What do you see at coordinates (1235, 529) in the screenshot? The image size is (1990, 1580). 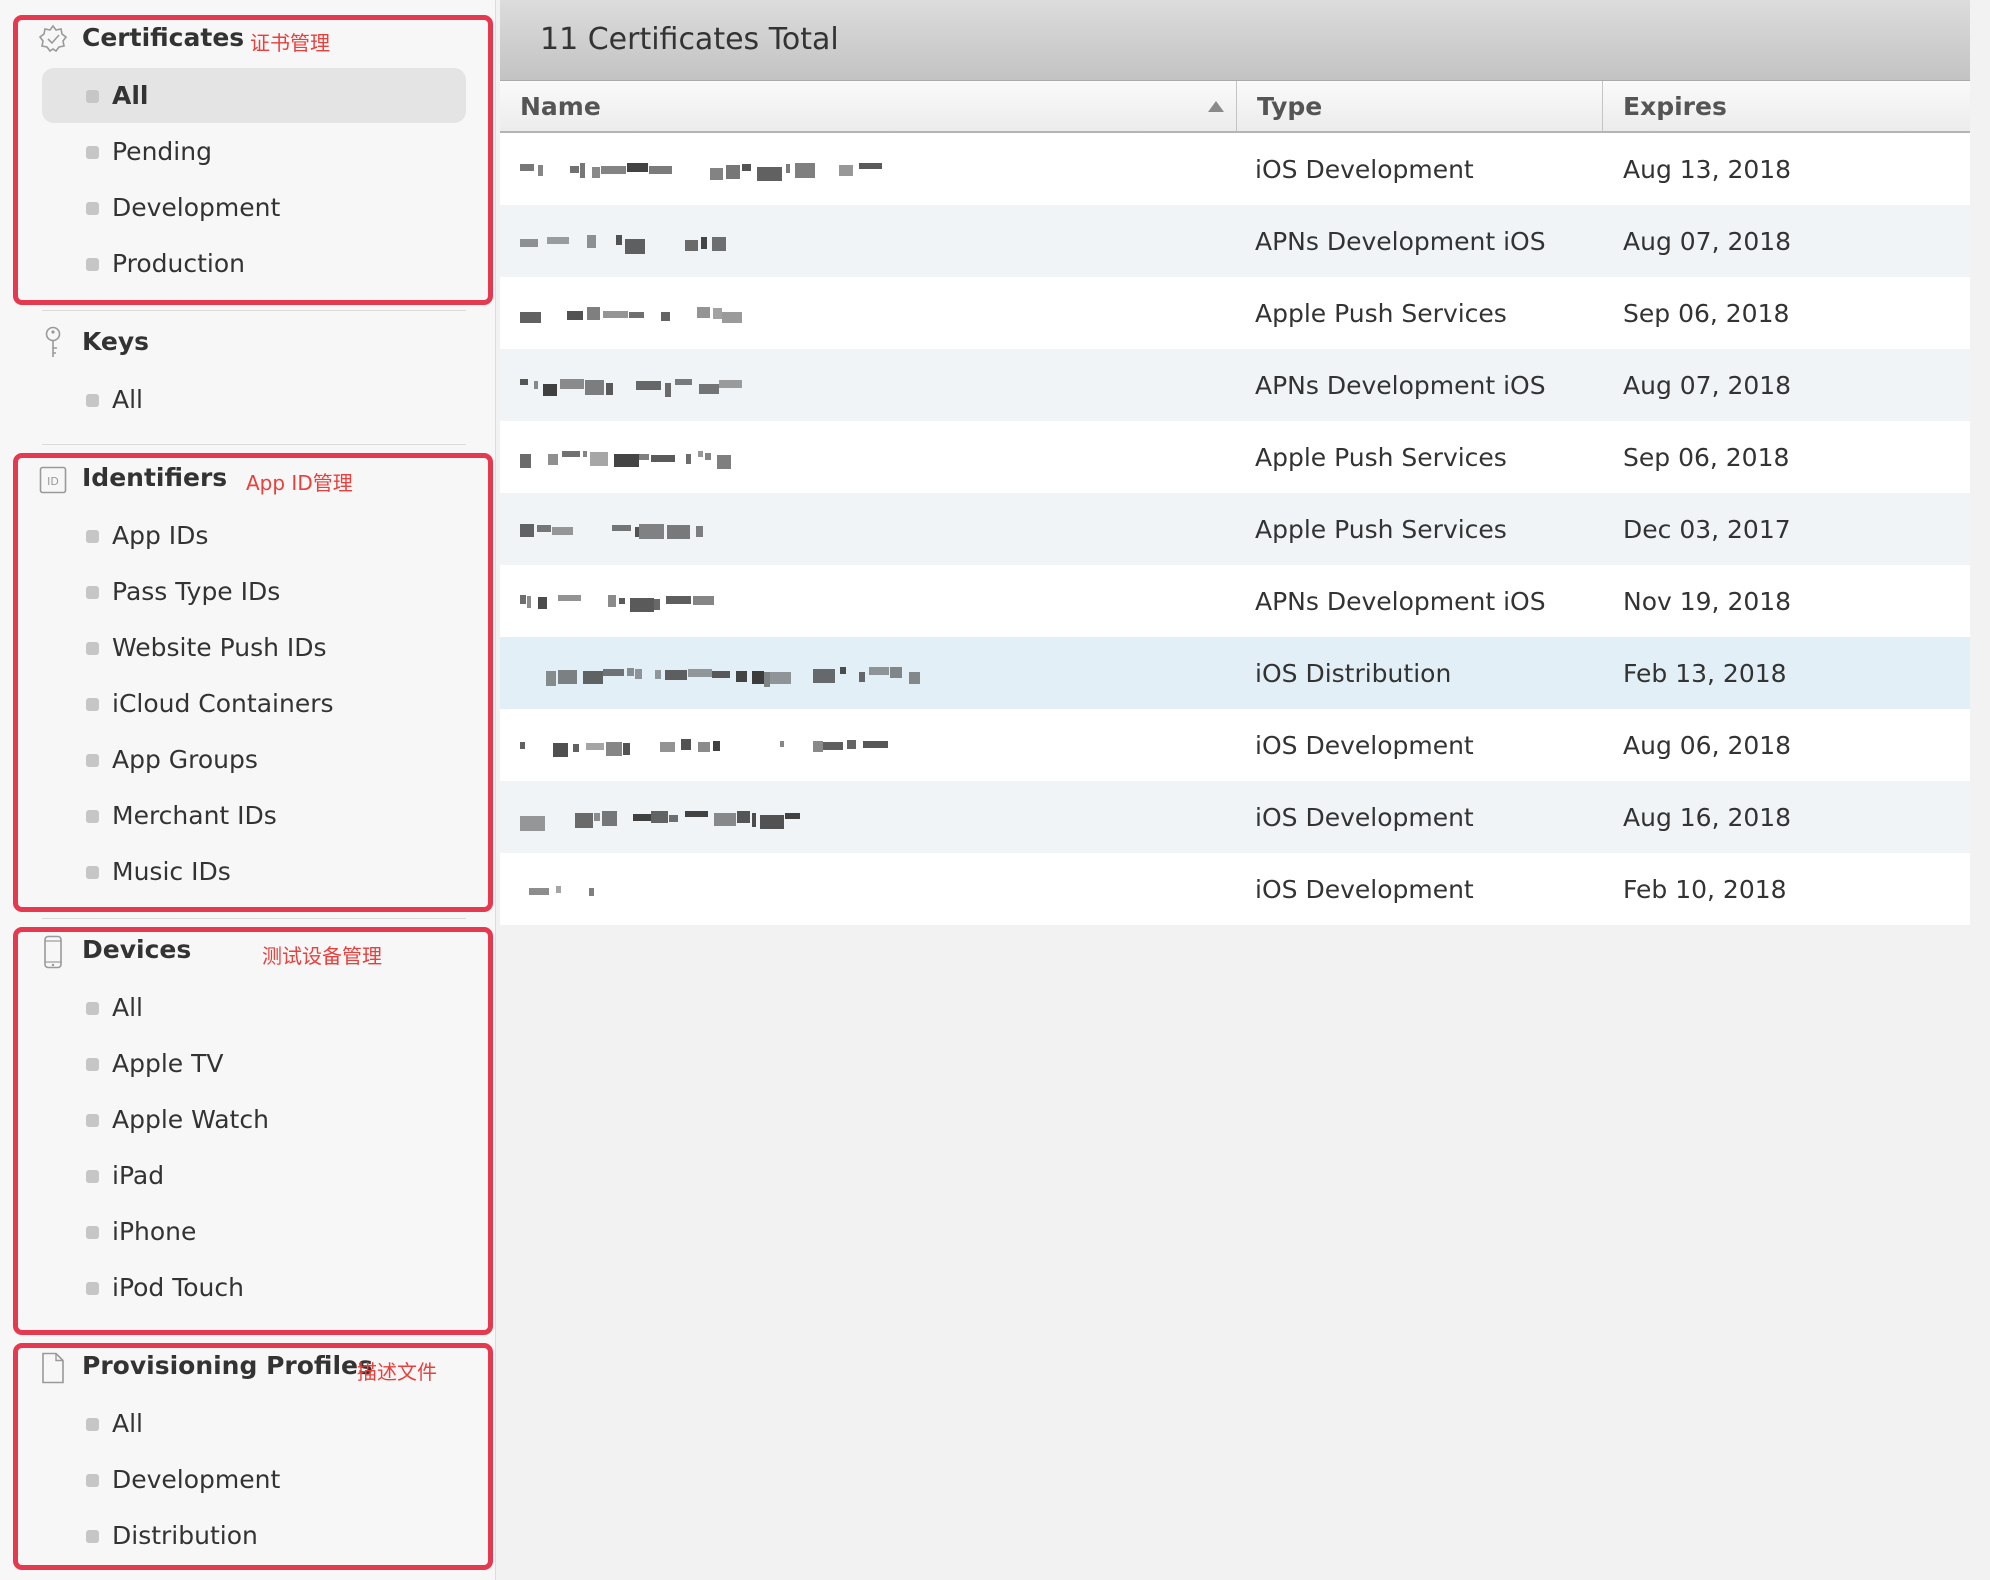 I see `table-row: Apple Push Services Dec 03, 2017` at bounding box center [1235, 529].